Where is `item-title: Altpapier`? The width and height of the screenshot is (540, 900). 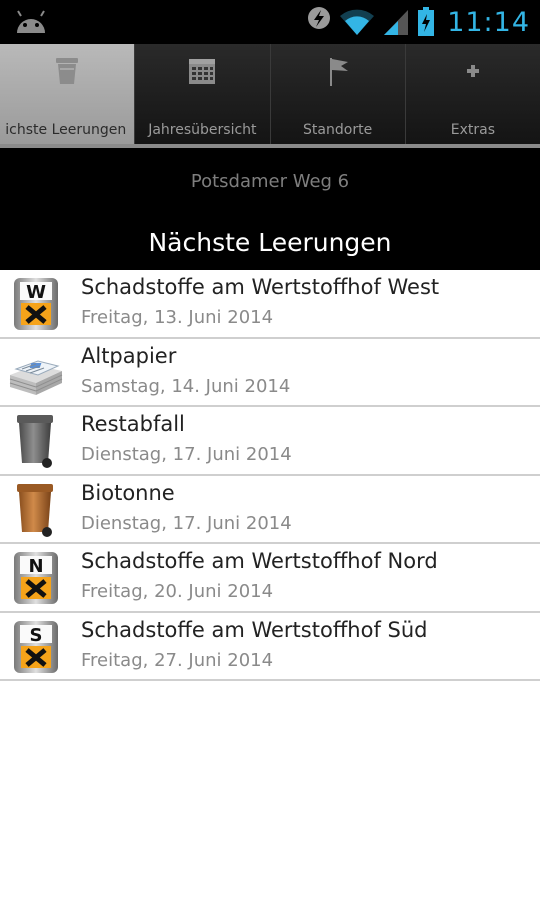
item-title: Altpapier is located at coordinates (129, 355).